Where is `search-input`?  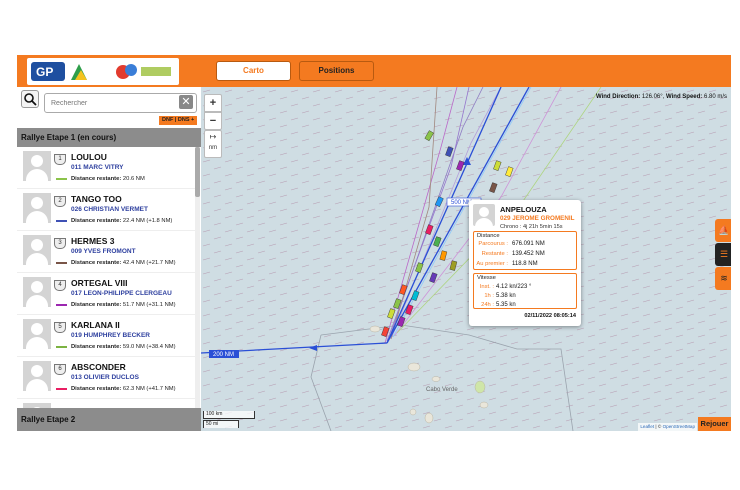
search-input is located at coordinates (120, 103).